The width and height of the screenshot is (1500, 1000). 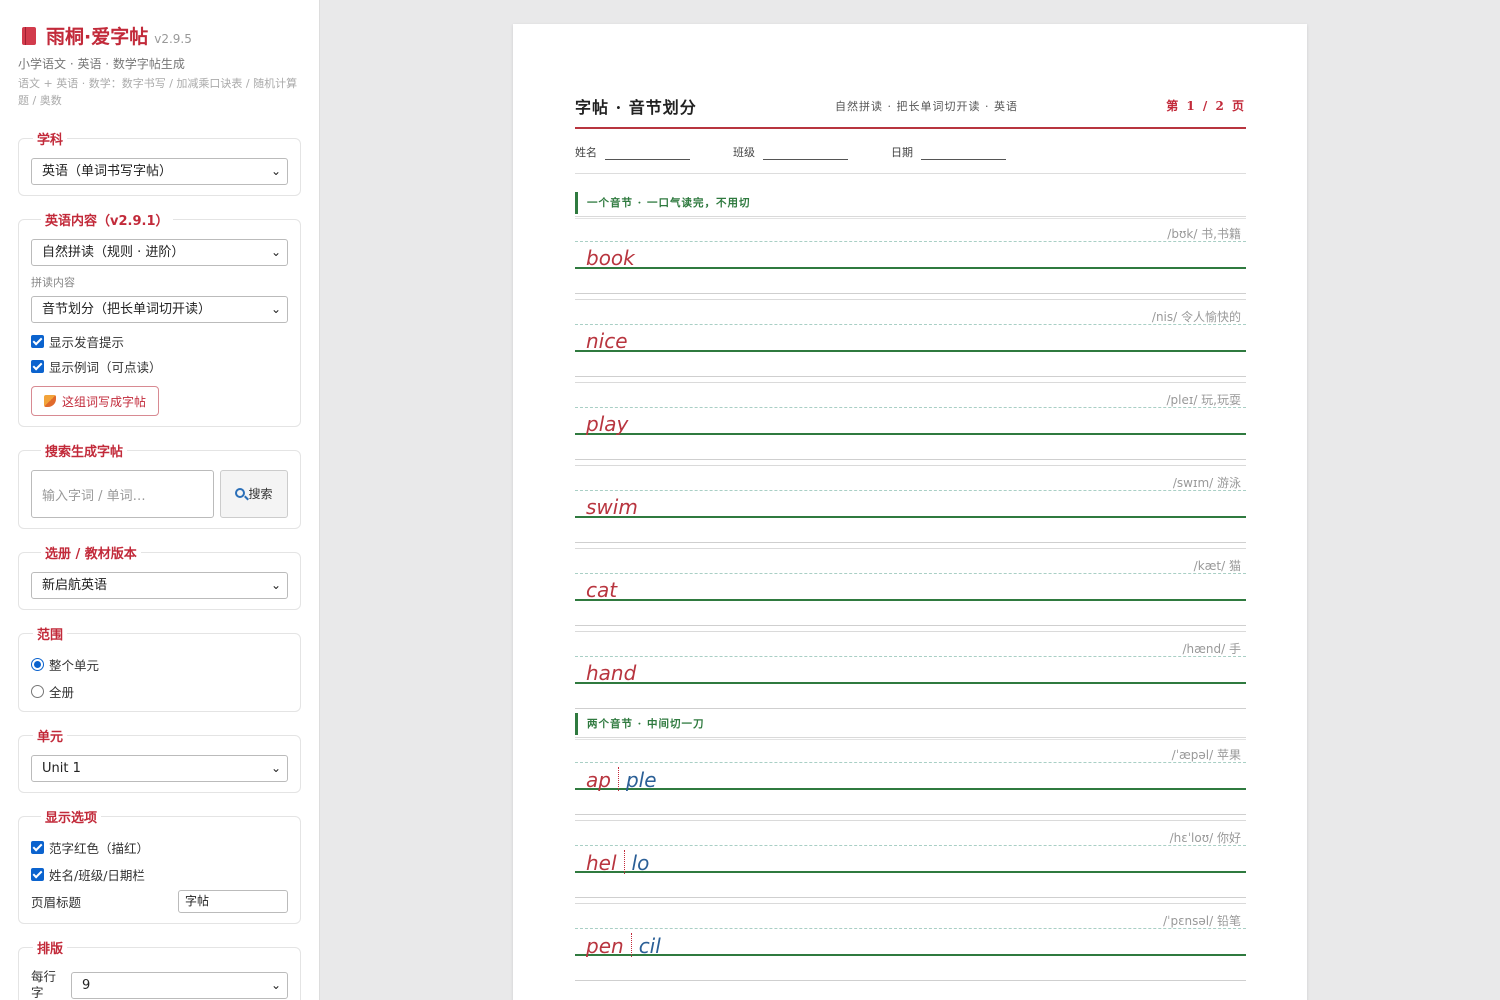 I want to click on layout-panel: 排版 每行字 9 ⌄, so click(x=159, y=969).